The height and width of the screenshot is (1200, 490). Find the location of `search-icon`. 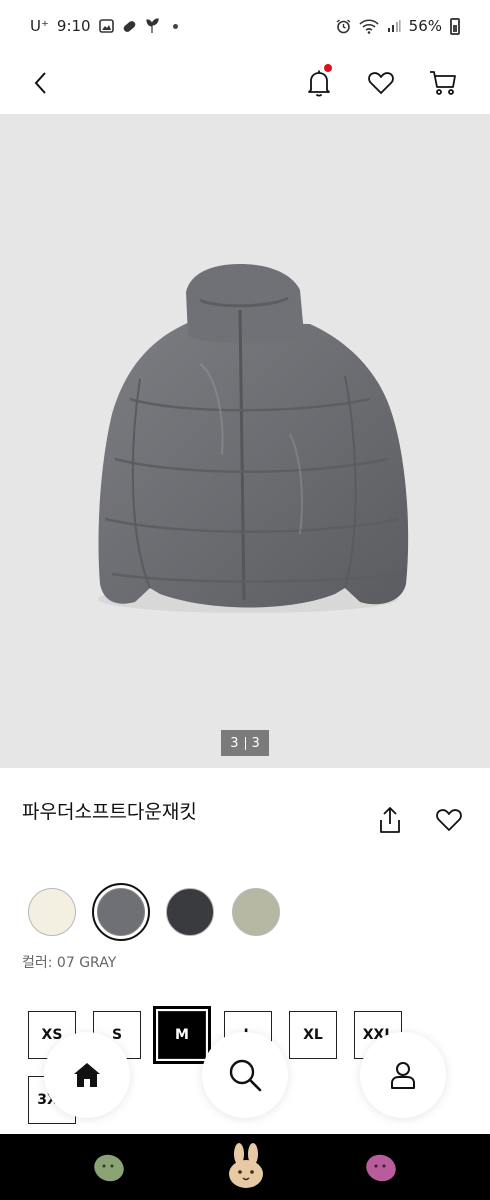

search-icon is located at coordinates (245, 1075).